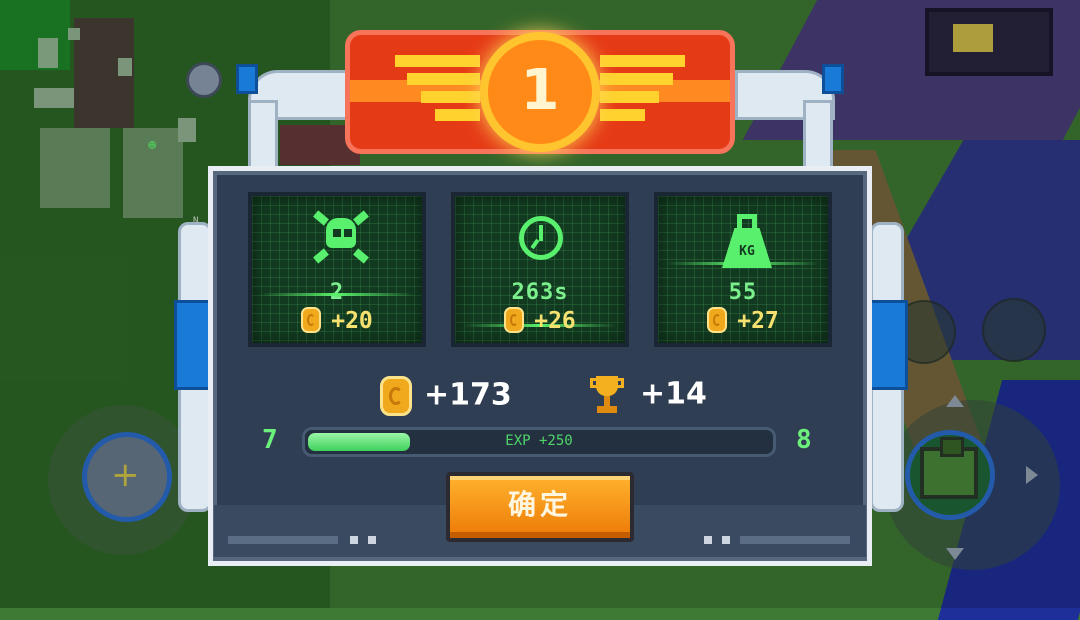  I want to click on time-card: 263s +26, so click(540, 269).